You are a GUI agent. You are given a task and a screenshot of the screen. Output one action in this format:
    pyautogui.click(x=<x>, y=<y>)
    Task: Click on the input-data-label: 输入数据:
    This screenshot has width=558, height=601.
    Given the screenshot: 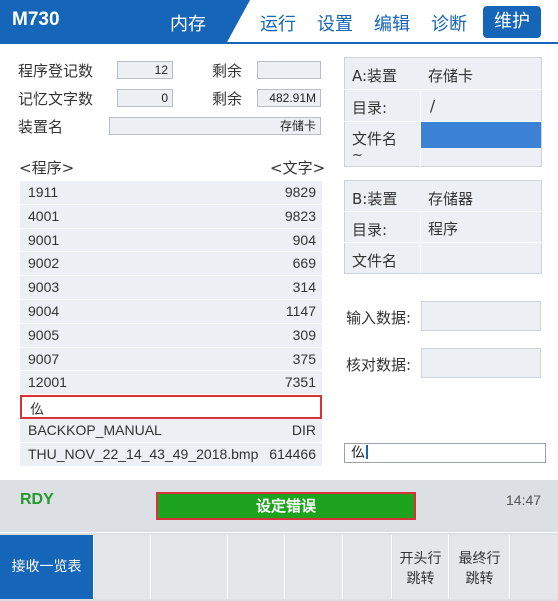 What is the action you would take?
    pyautogui.click(x=379, y=318)
    